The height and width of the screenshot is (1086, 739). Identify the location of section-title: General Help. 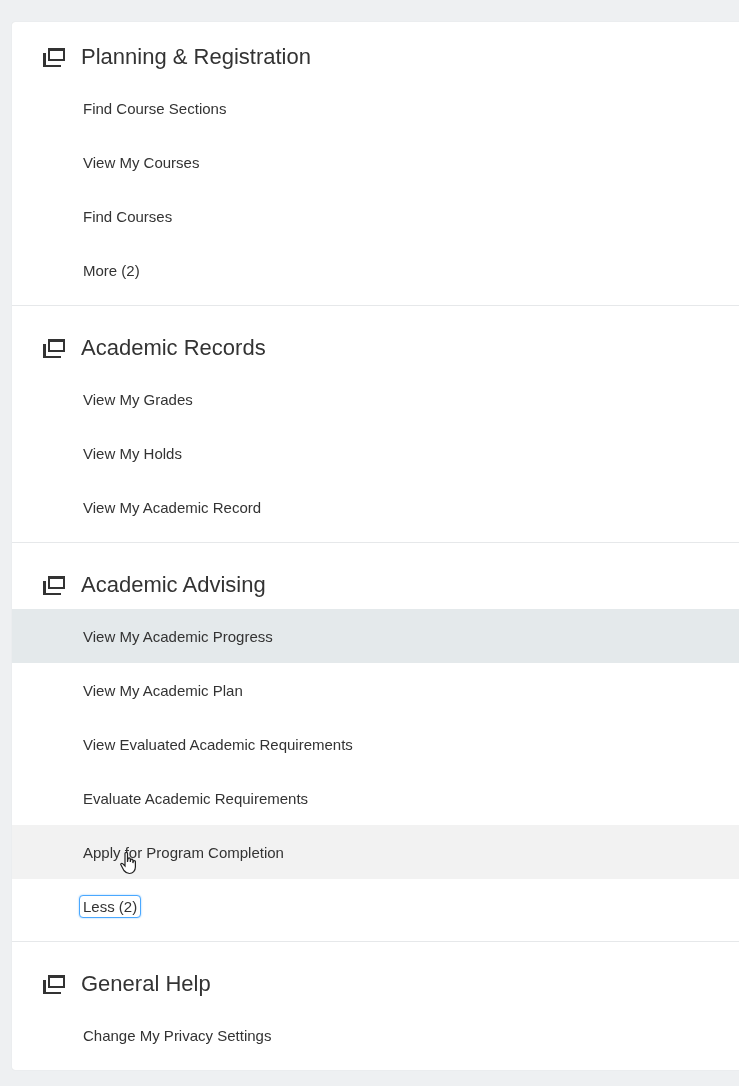
(146, 984).